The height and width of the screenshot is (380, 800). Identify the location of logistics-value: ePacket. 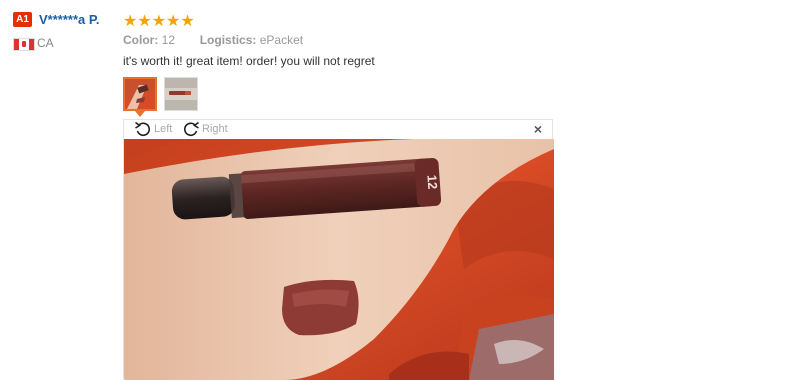
(281, 40).